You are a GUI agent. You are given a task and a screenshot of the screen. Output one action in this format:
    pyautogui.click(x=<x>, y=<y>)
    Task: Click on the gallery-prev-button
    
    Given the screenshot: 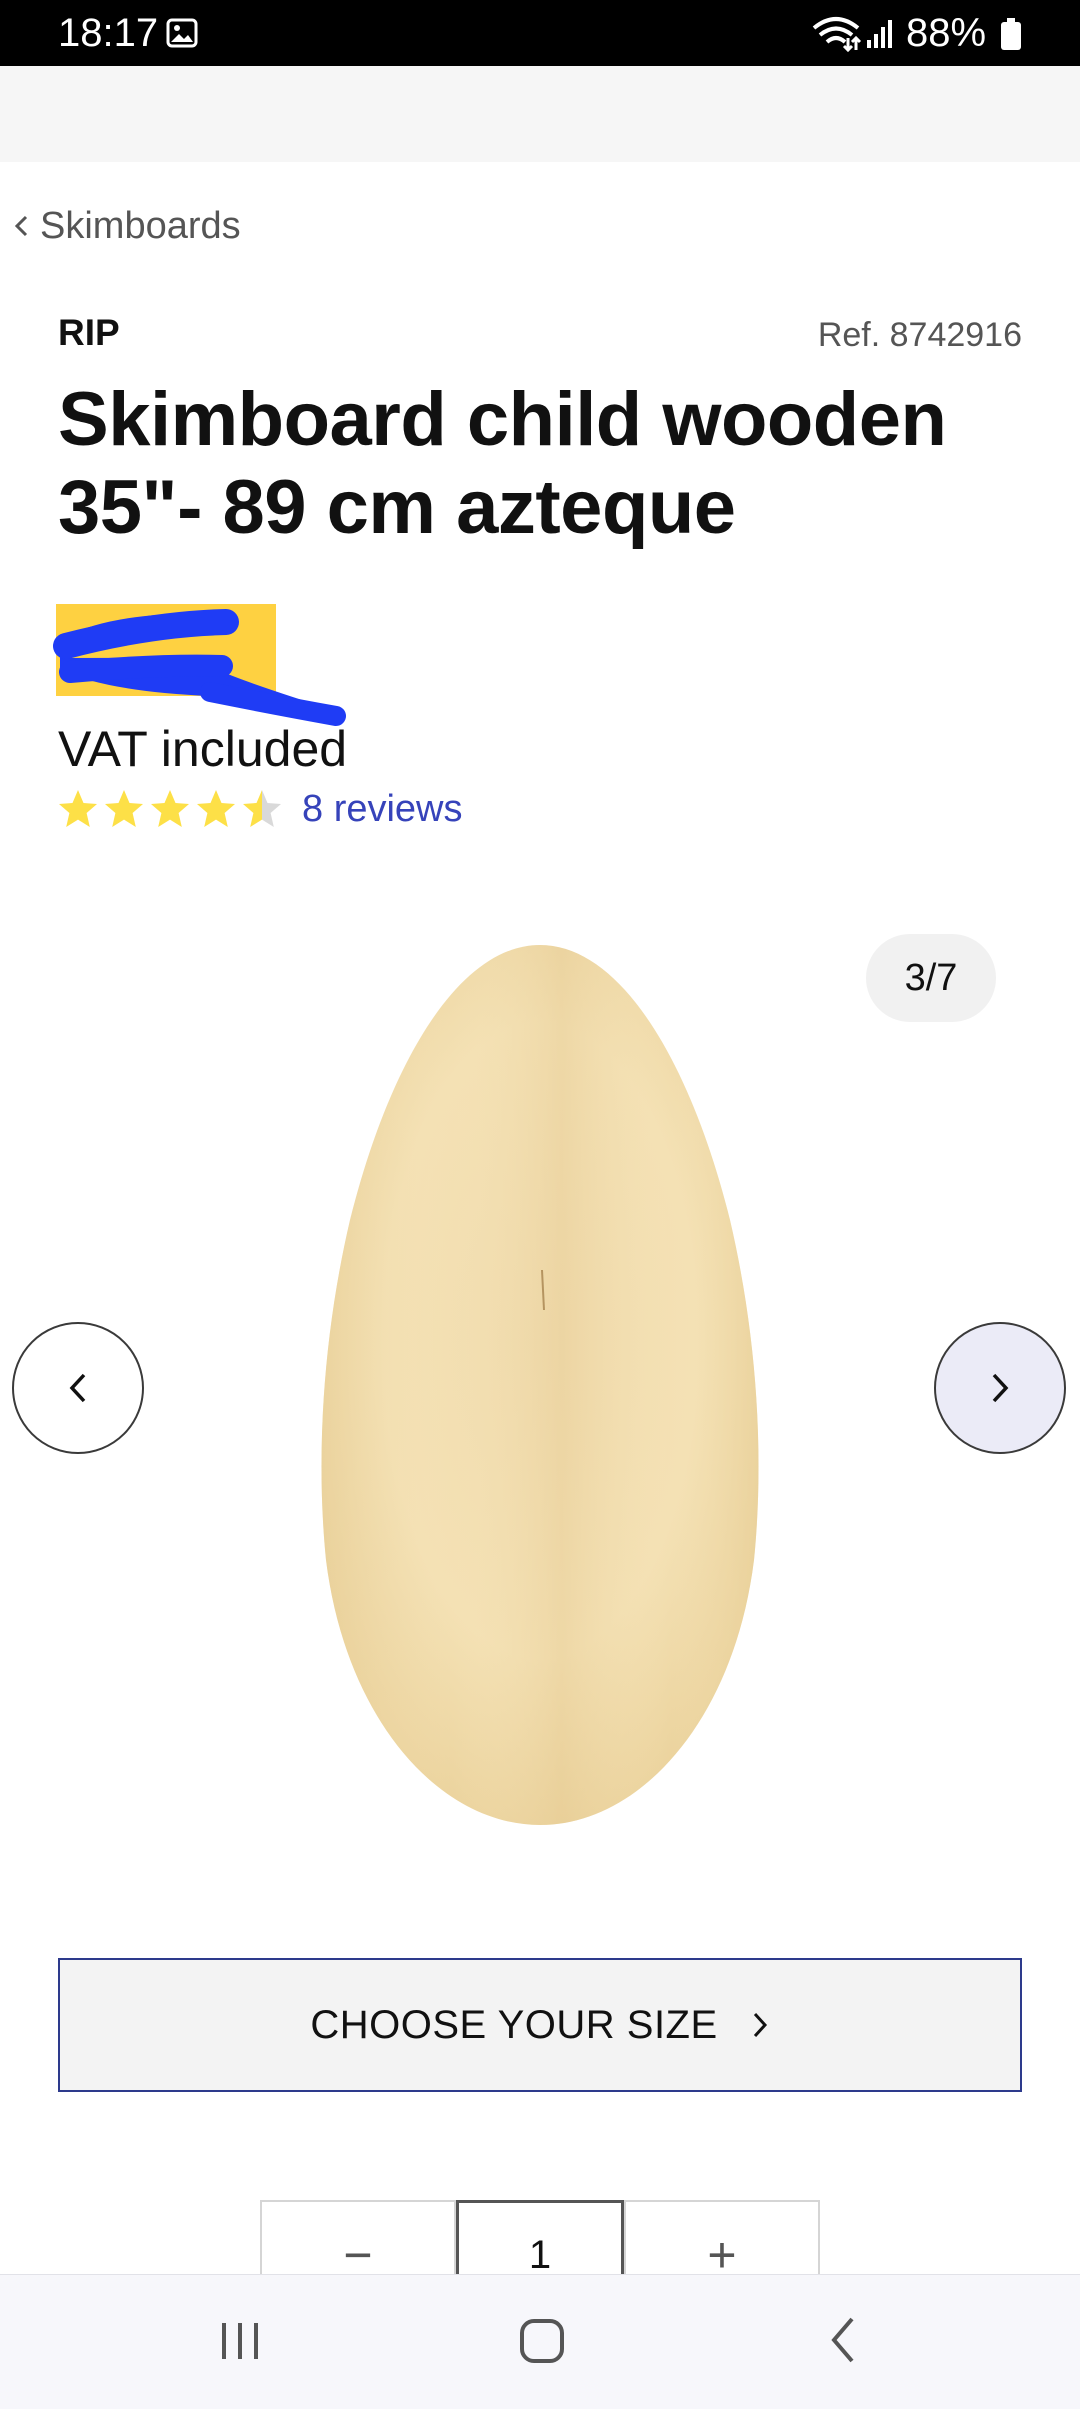 What is the action you would take?
    pyautogui.click(x=78, y=1388)
    